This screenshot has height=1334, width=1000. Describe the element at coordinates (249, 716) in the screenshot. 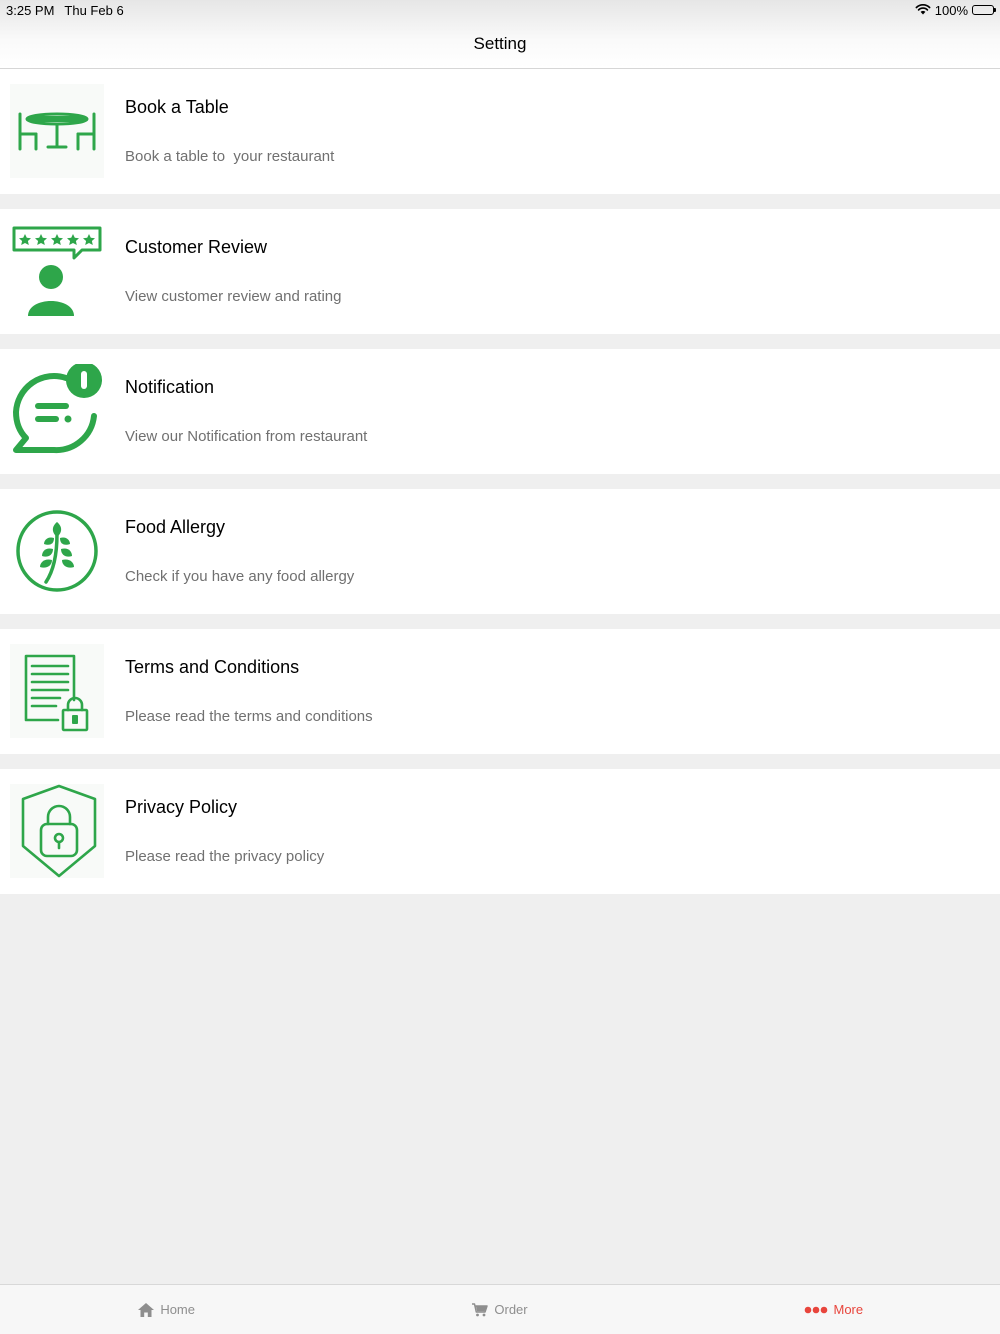

I see `settings-item-subtitle: Please read the terms and conditions` at that location.